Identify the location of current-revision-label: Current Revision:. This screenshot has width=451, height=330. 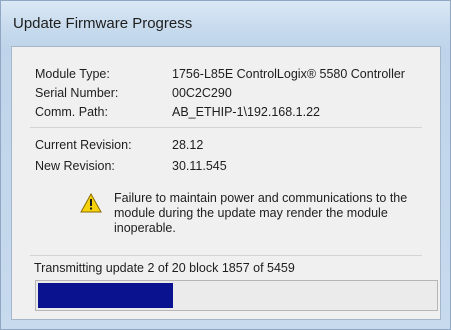
(83, 145).